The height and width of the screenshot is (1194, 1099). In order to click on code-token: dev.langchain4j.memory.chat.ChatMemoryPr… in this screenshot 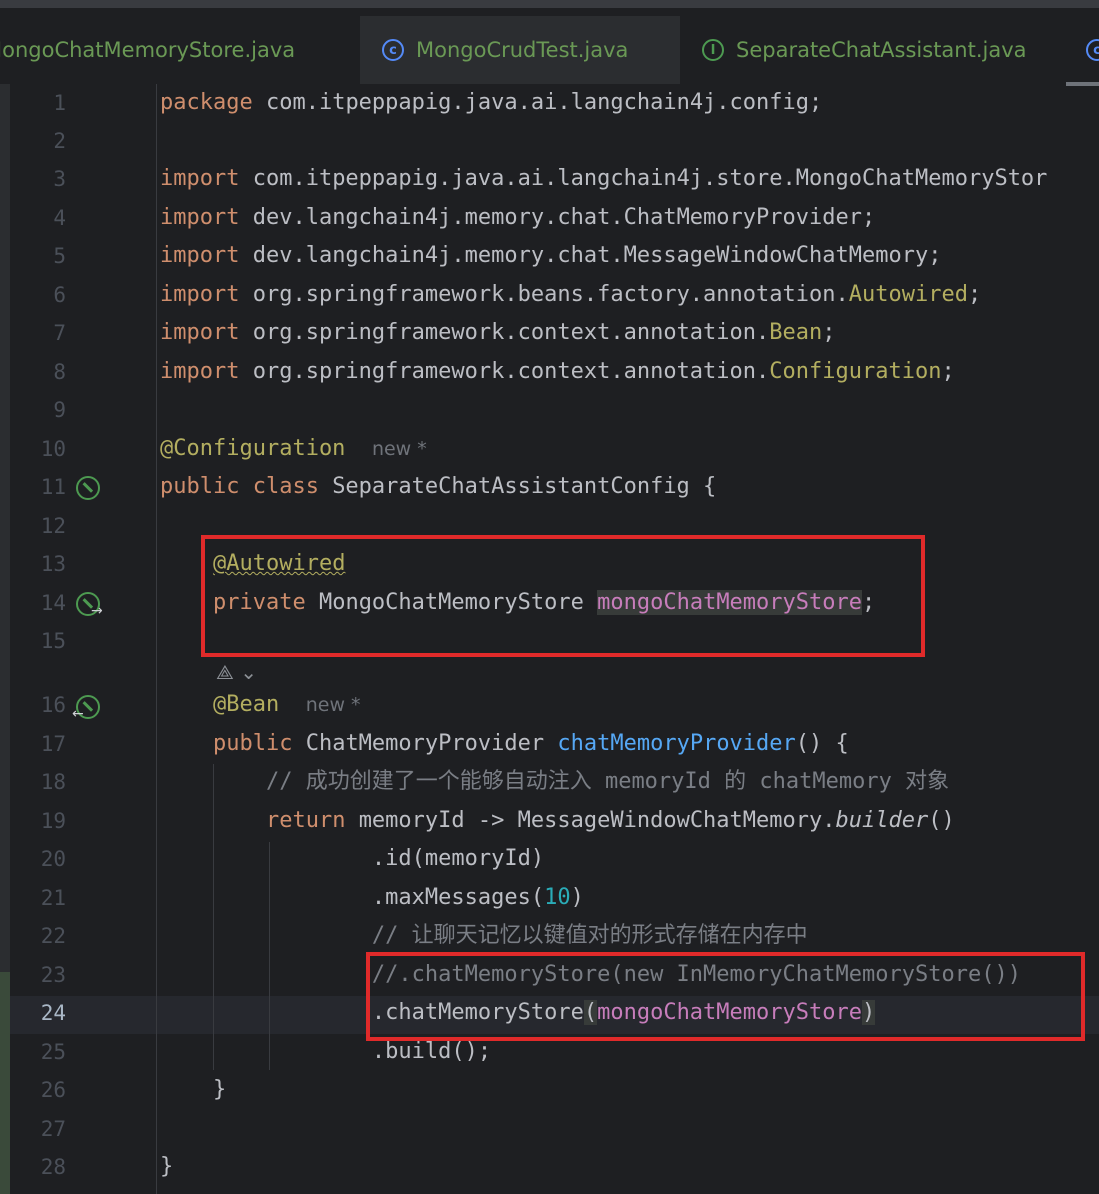, I will do `click(564, 217)`.